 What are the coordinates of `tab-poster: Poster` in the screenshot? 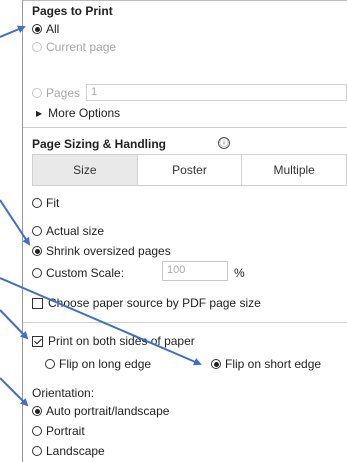 It's located at (190, 170).